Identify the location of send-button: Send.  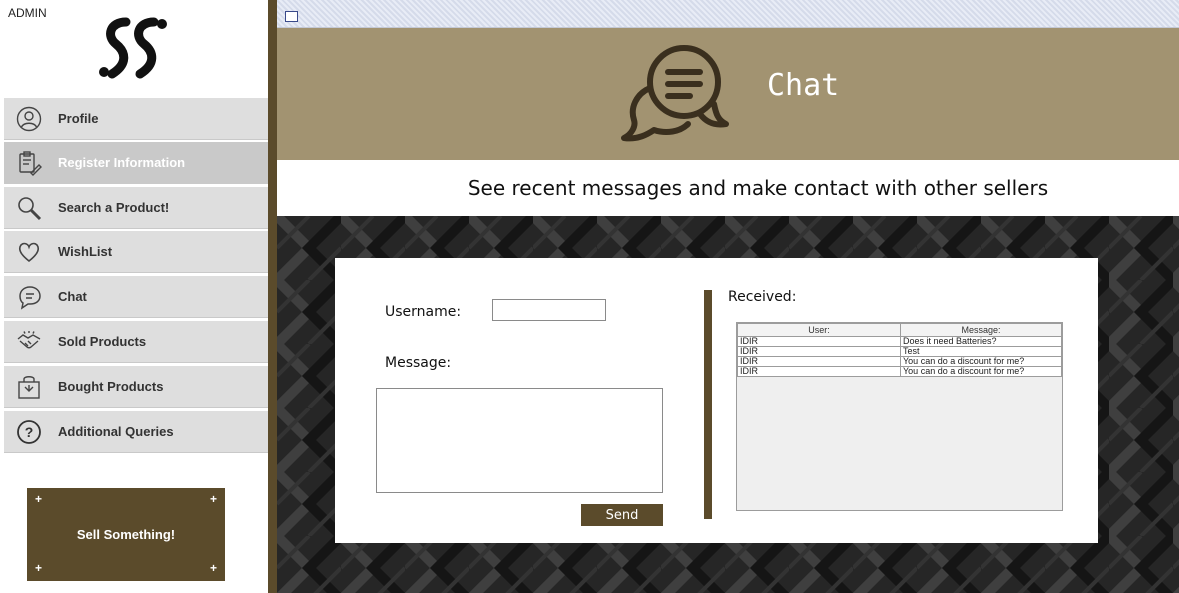
(622, 515).